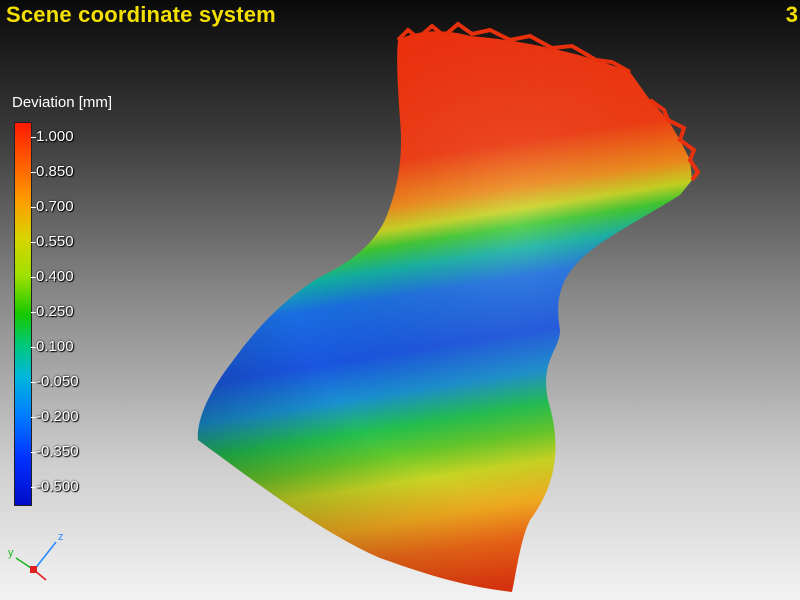 The height and width of the screenshot is (600, 800). What do you see at coordinates (57, 451) in the screenshot?
I see `legend-tick: -0.350` at bounding box center [57, 451].